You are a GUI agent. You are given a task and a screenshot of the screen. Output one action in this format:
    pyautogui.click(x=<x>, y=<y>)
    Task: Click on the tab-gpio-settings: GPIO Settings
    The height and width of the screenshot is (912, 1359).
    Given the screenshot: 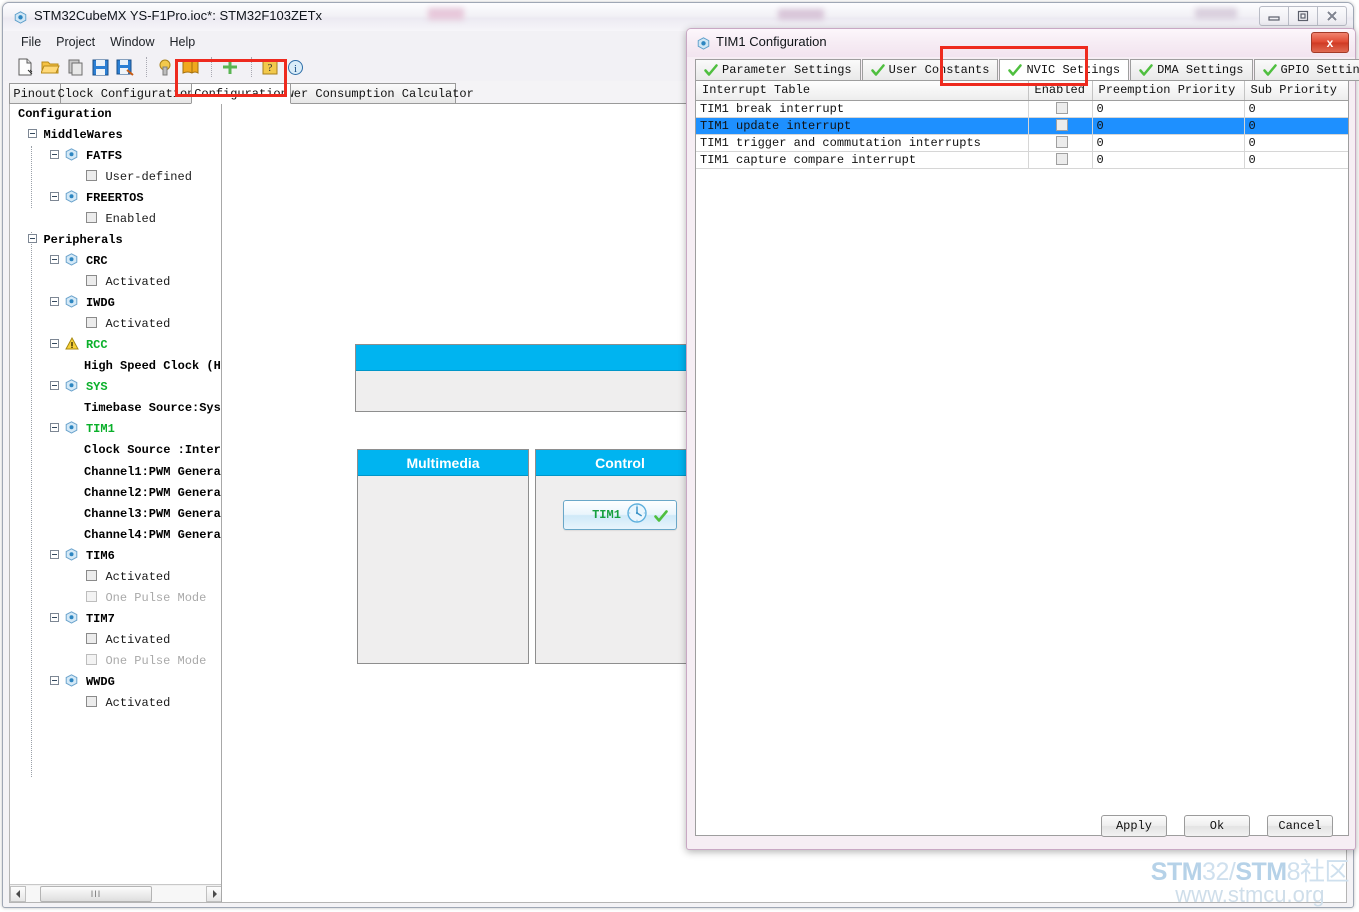 What is the action you would take?
    pyautogui.click(x=1306, y=70)
    